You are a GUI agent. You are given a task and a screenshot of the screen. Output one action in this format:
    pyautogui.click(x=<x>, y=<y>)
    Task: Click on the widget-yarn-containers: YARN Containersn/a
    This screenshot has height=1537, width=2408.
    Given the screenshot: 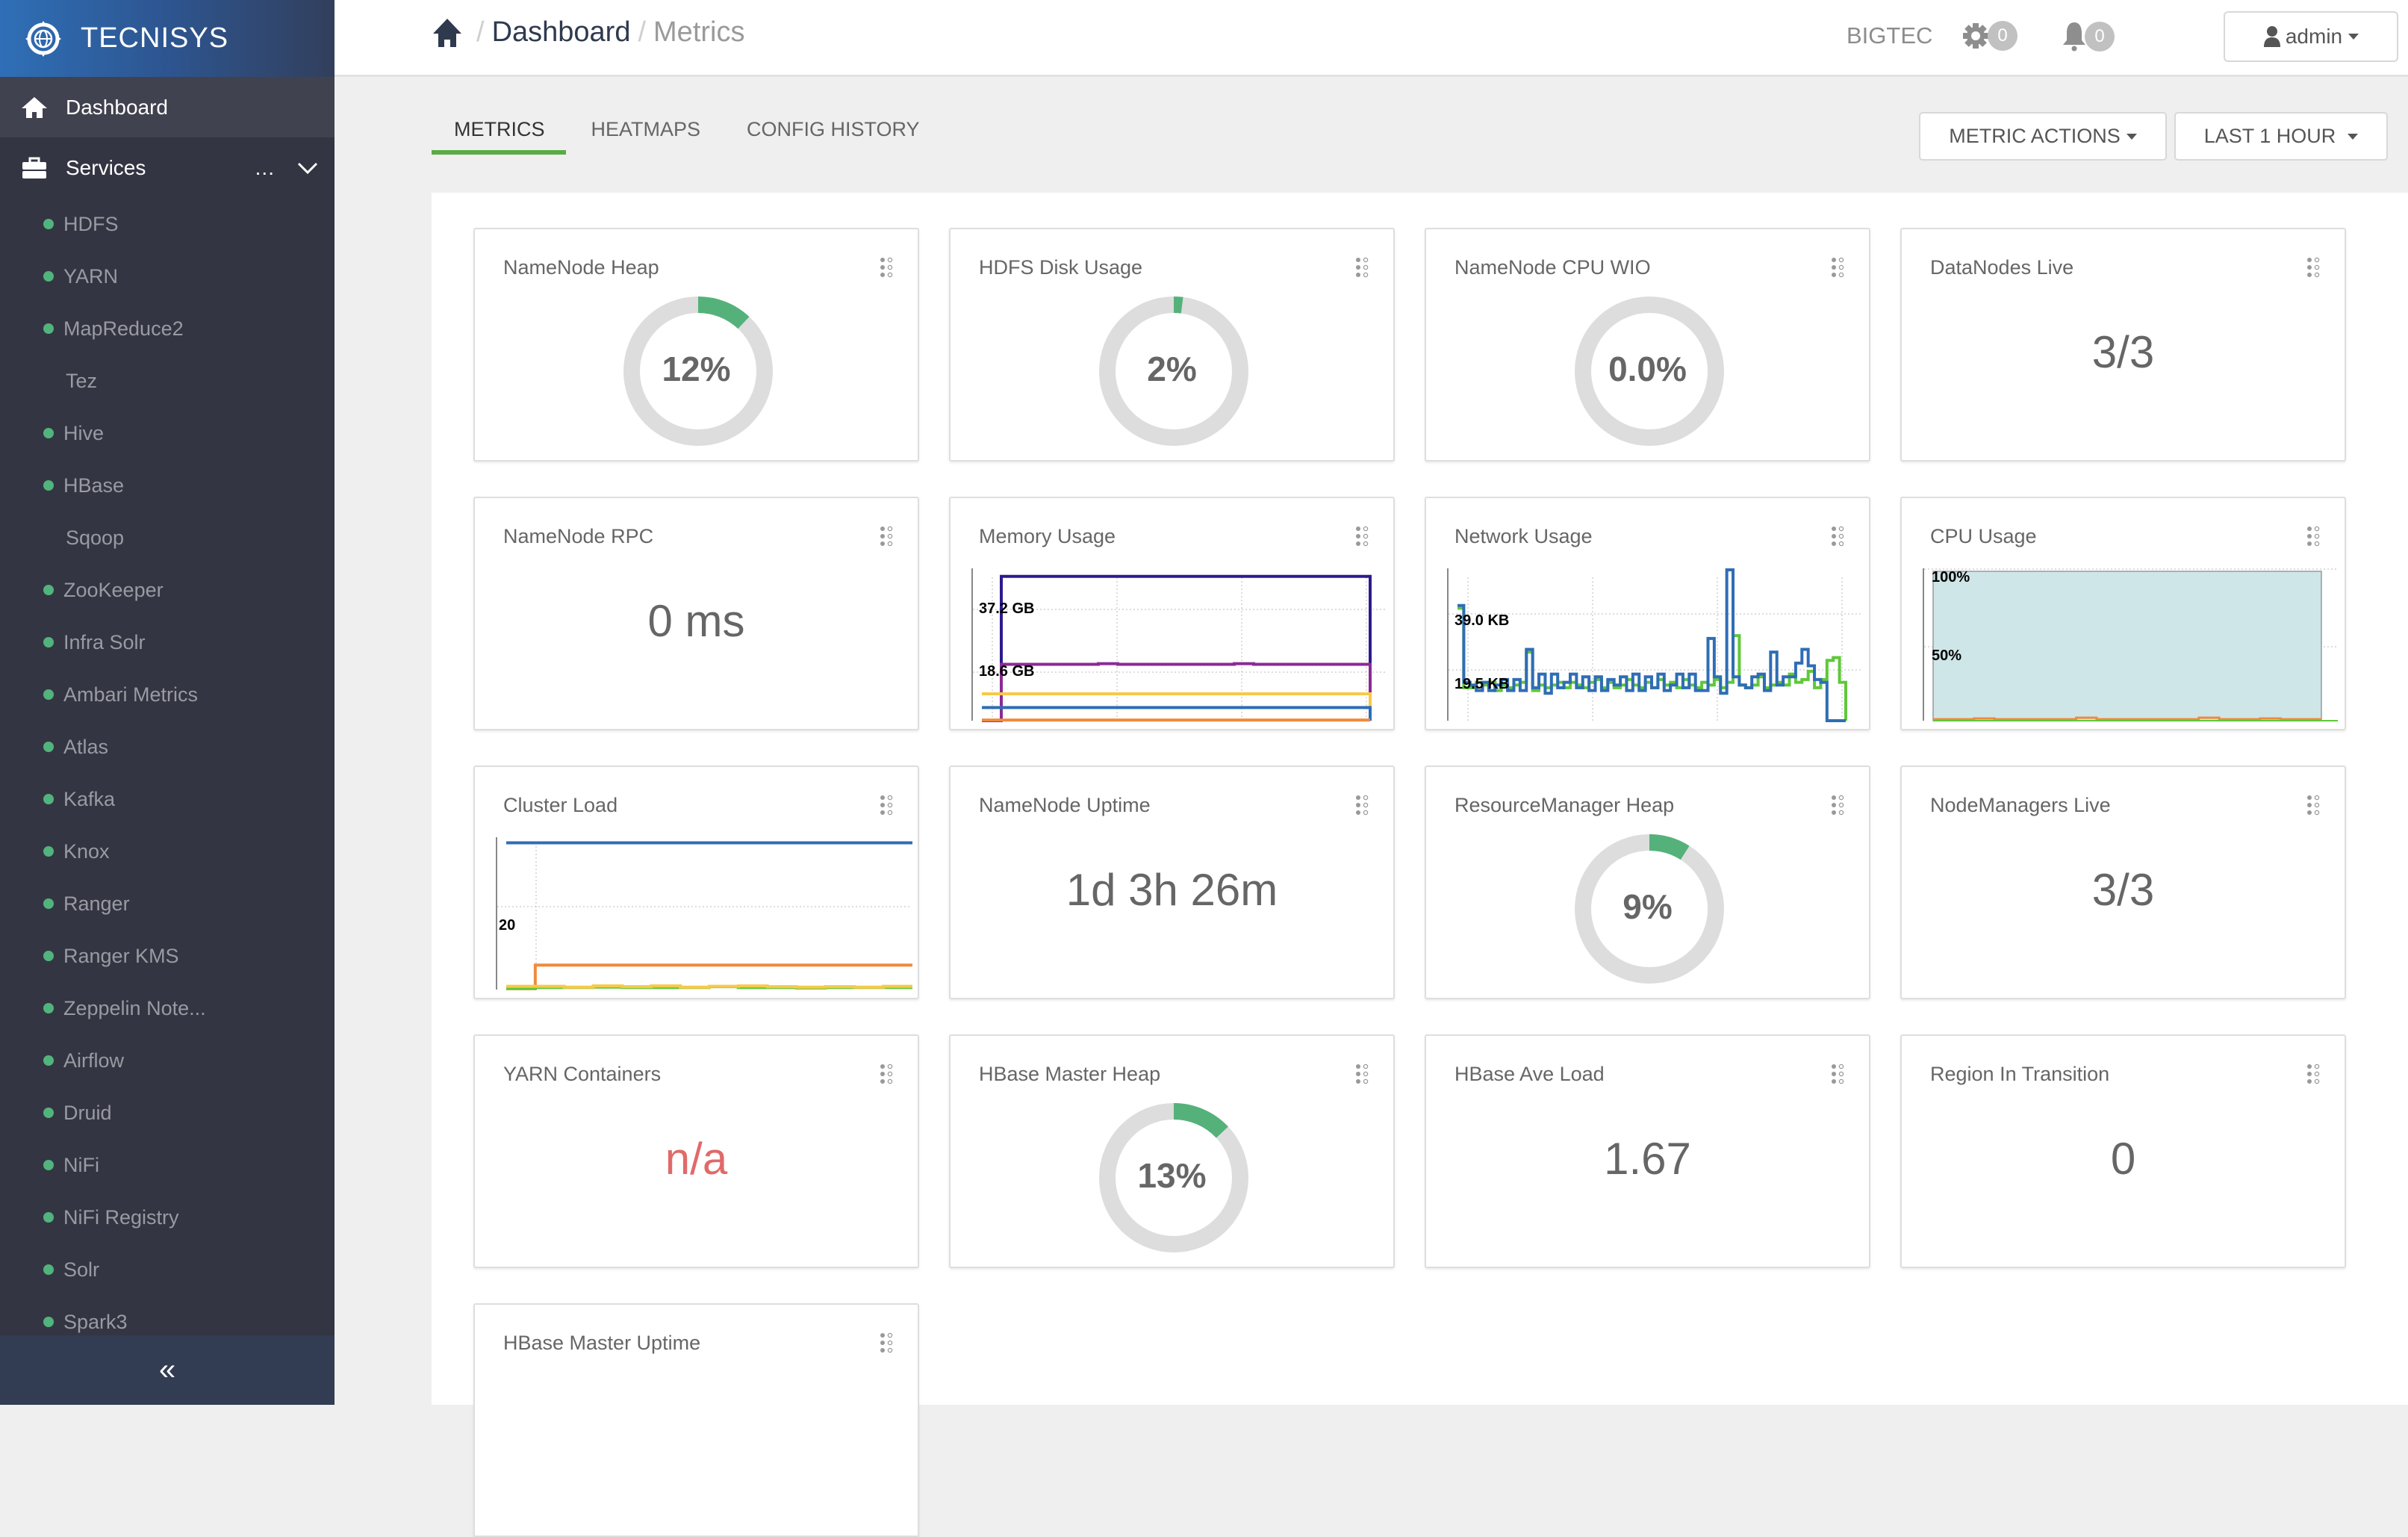 What is the action you would take?
    pyautogui.click(x=696, y=1151)
    